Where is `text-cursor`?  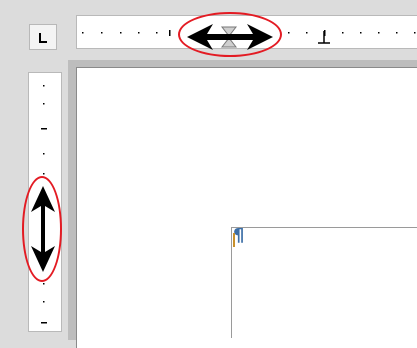
text-cursor is located at coordinates (234, 240).